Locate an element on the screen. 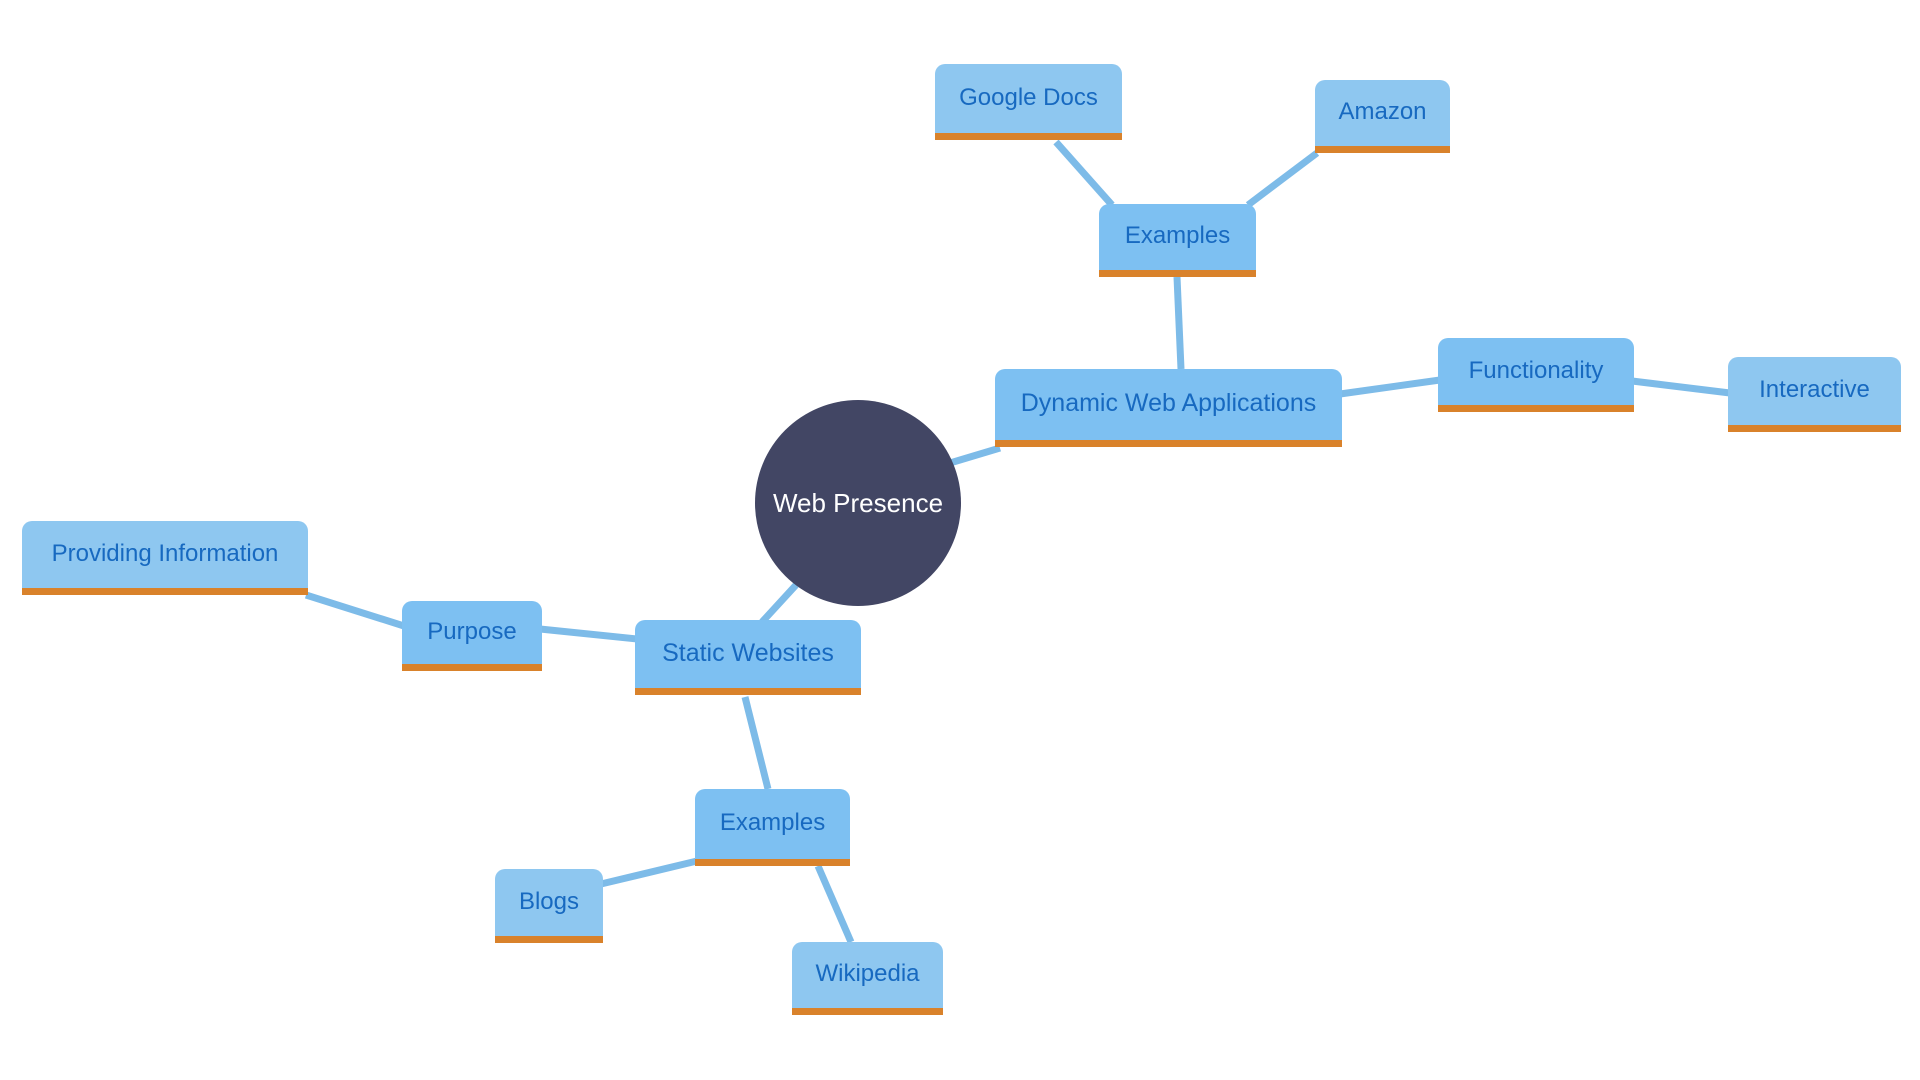 This screenshot has width=1920, height=1080. mindmap-node-functionality: Functionality is located at coordinates (1536, 375).